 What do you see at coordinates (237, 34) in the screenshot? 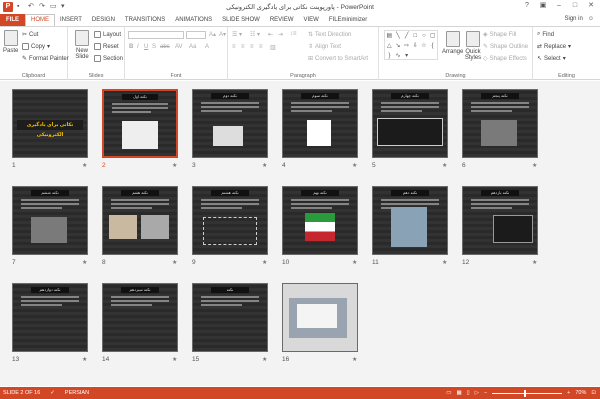
I see `bullets-icon: ☰ ▾` at bounding box center [237, 34].